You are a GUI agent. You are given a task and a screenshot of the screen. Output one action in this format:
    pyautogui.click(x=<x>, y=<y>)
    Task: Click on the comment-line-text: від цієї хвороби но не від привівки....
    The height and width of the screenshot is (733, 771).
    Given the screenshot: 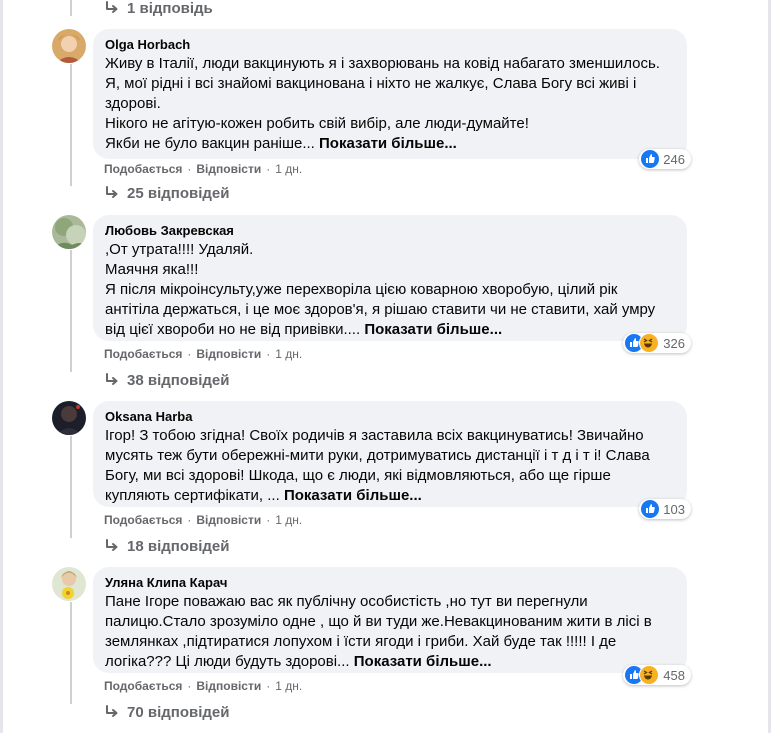 What is the action you would take?
    pyautogui.click(x=233, y=329)
    